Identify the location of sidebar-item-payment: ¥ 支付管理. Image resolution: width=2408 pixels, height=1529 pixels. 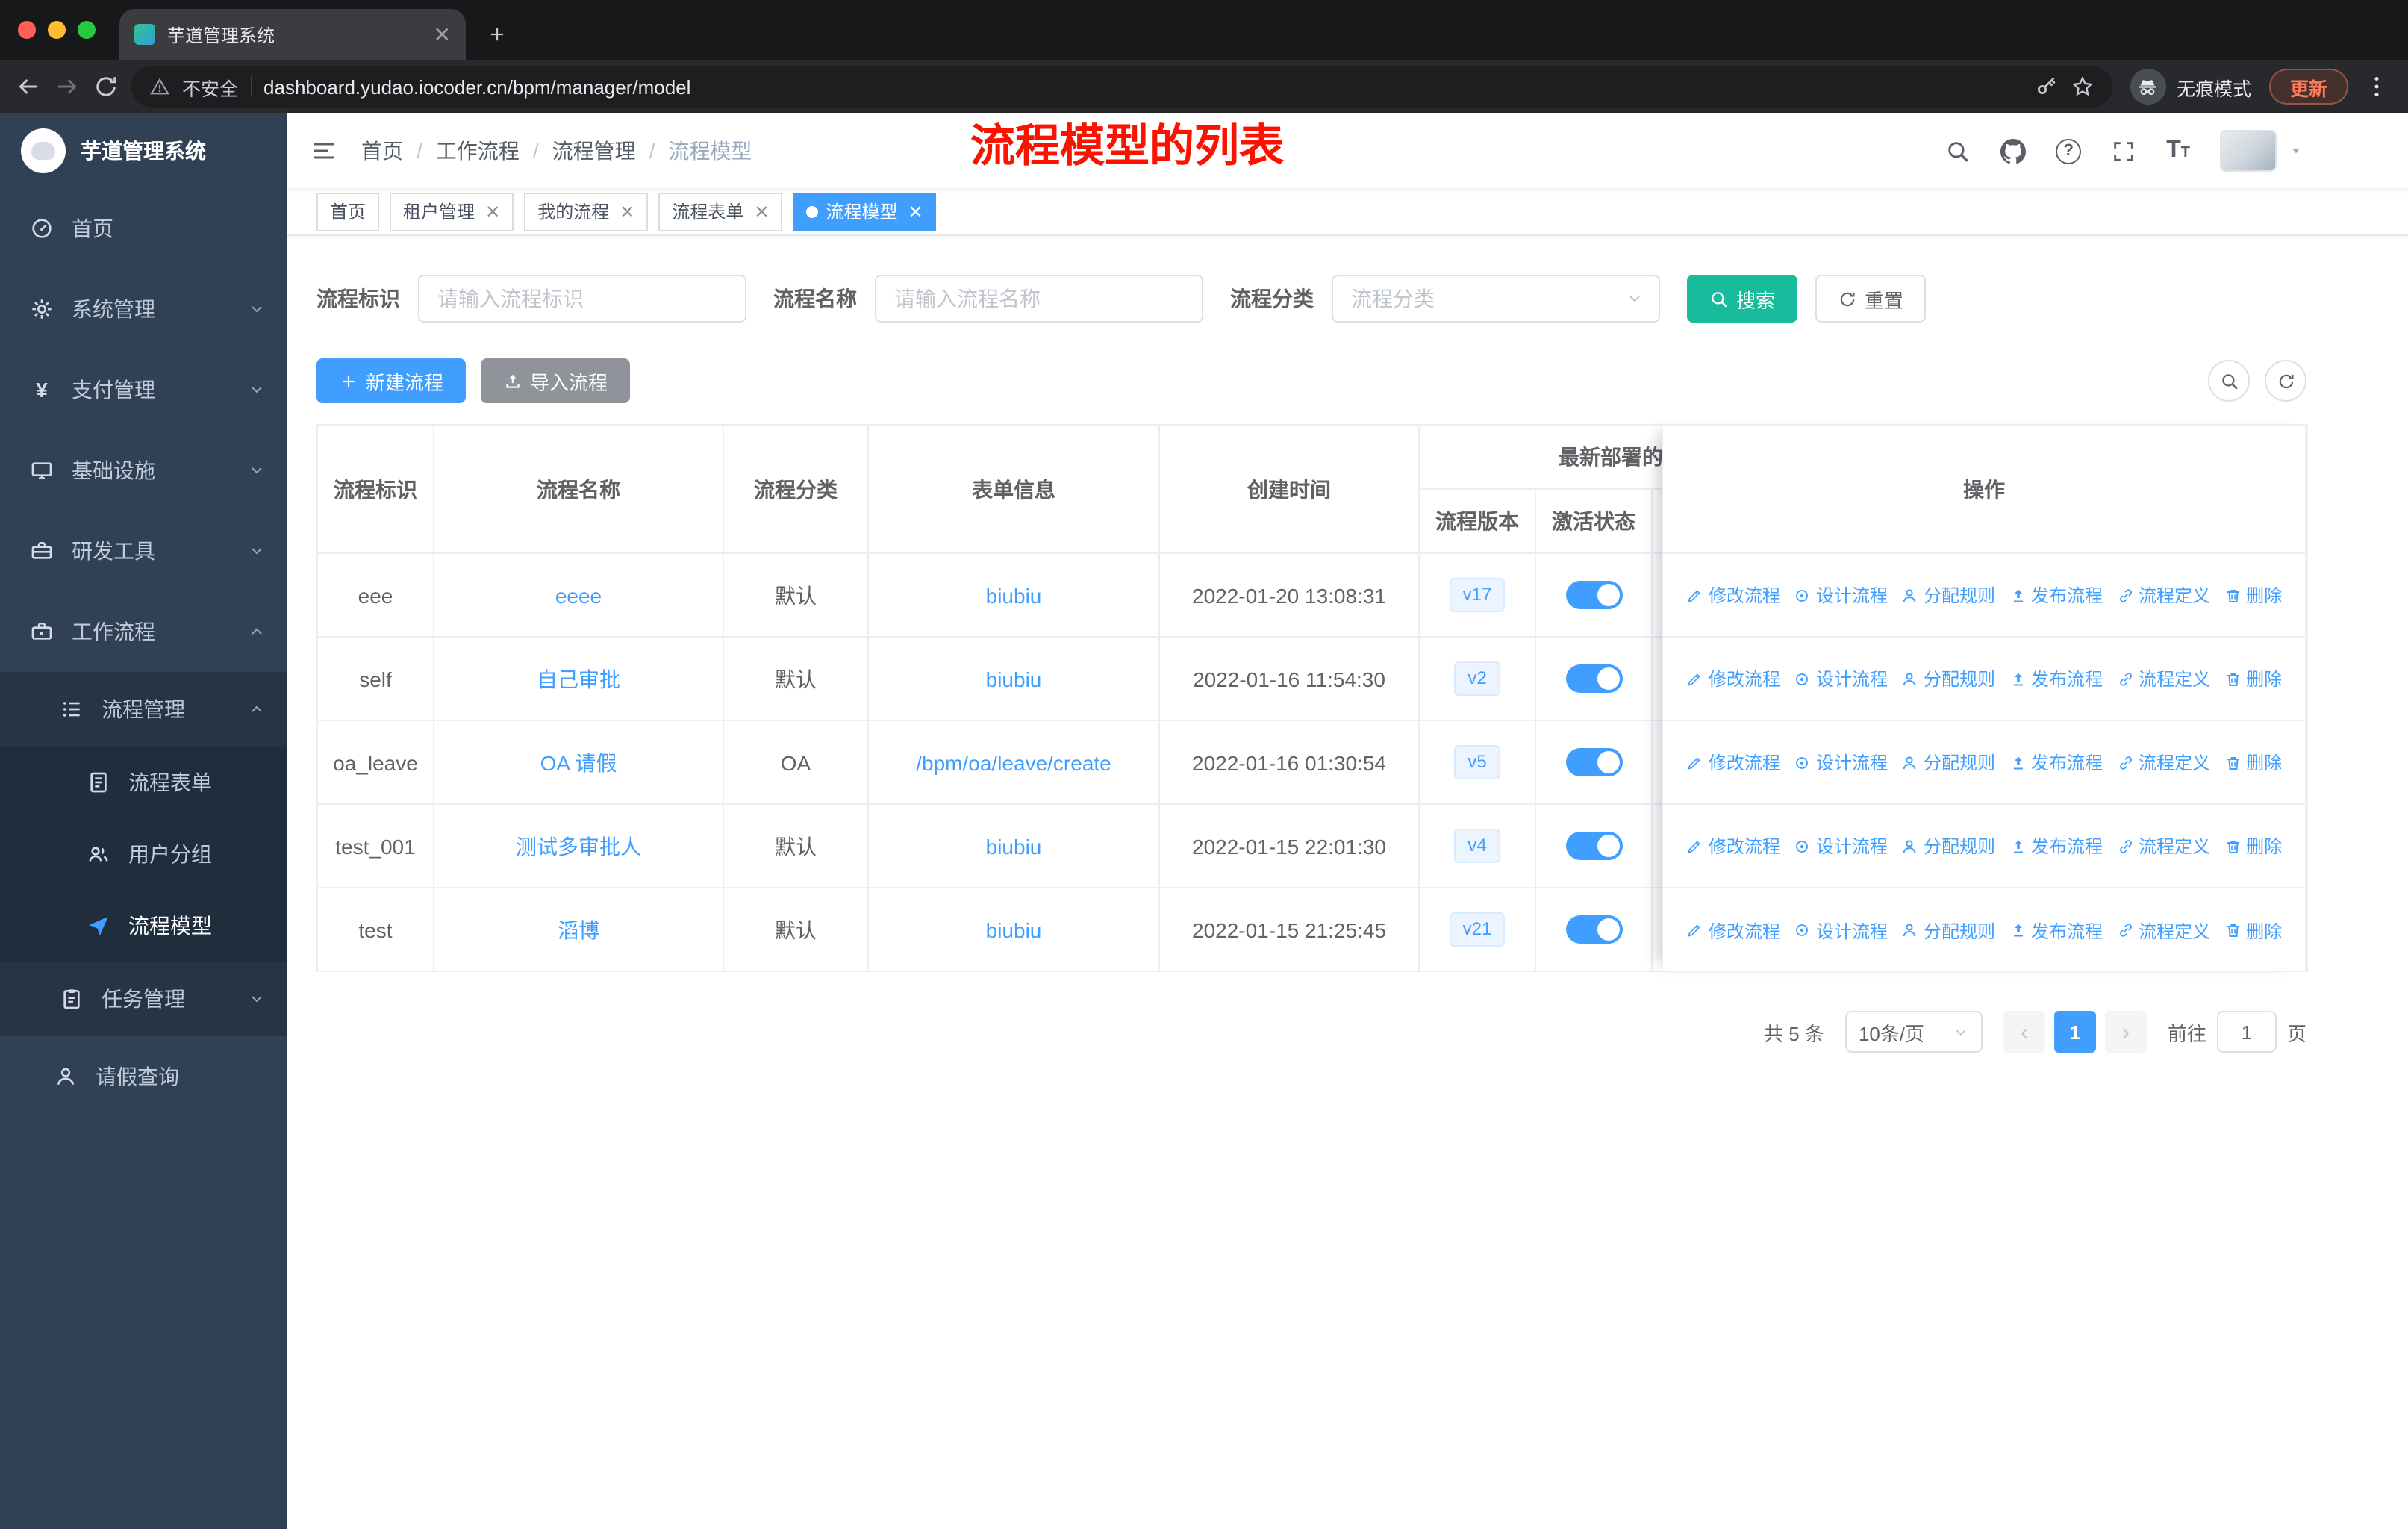
(143, 390).